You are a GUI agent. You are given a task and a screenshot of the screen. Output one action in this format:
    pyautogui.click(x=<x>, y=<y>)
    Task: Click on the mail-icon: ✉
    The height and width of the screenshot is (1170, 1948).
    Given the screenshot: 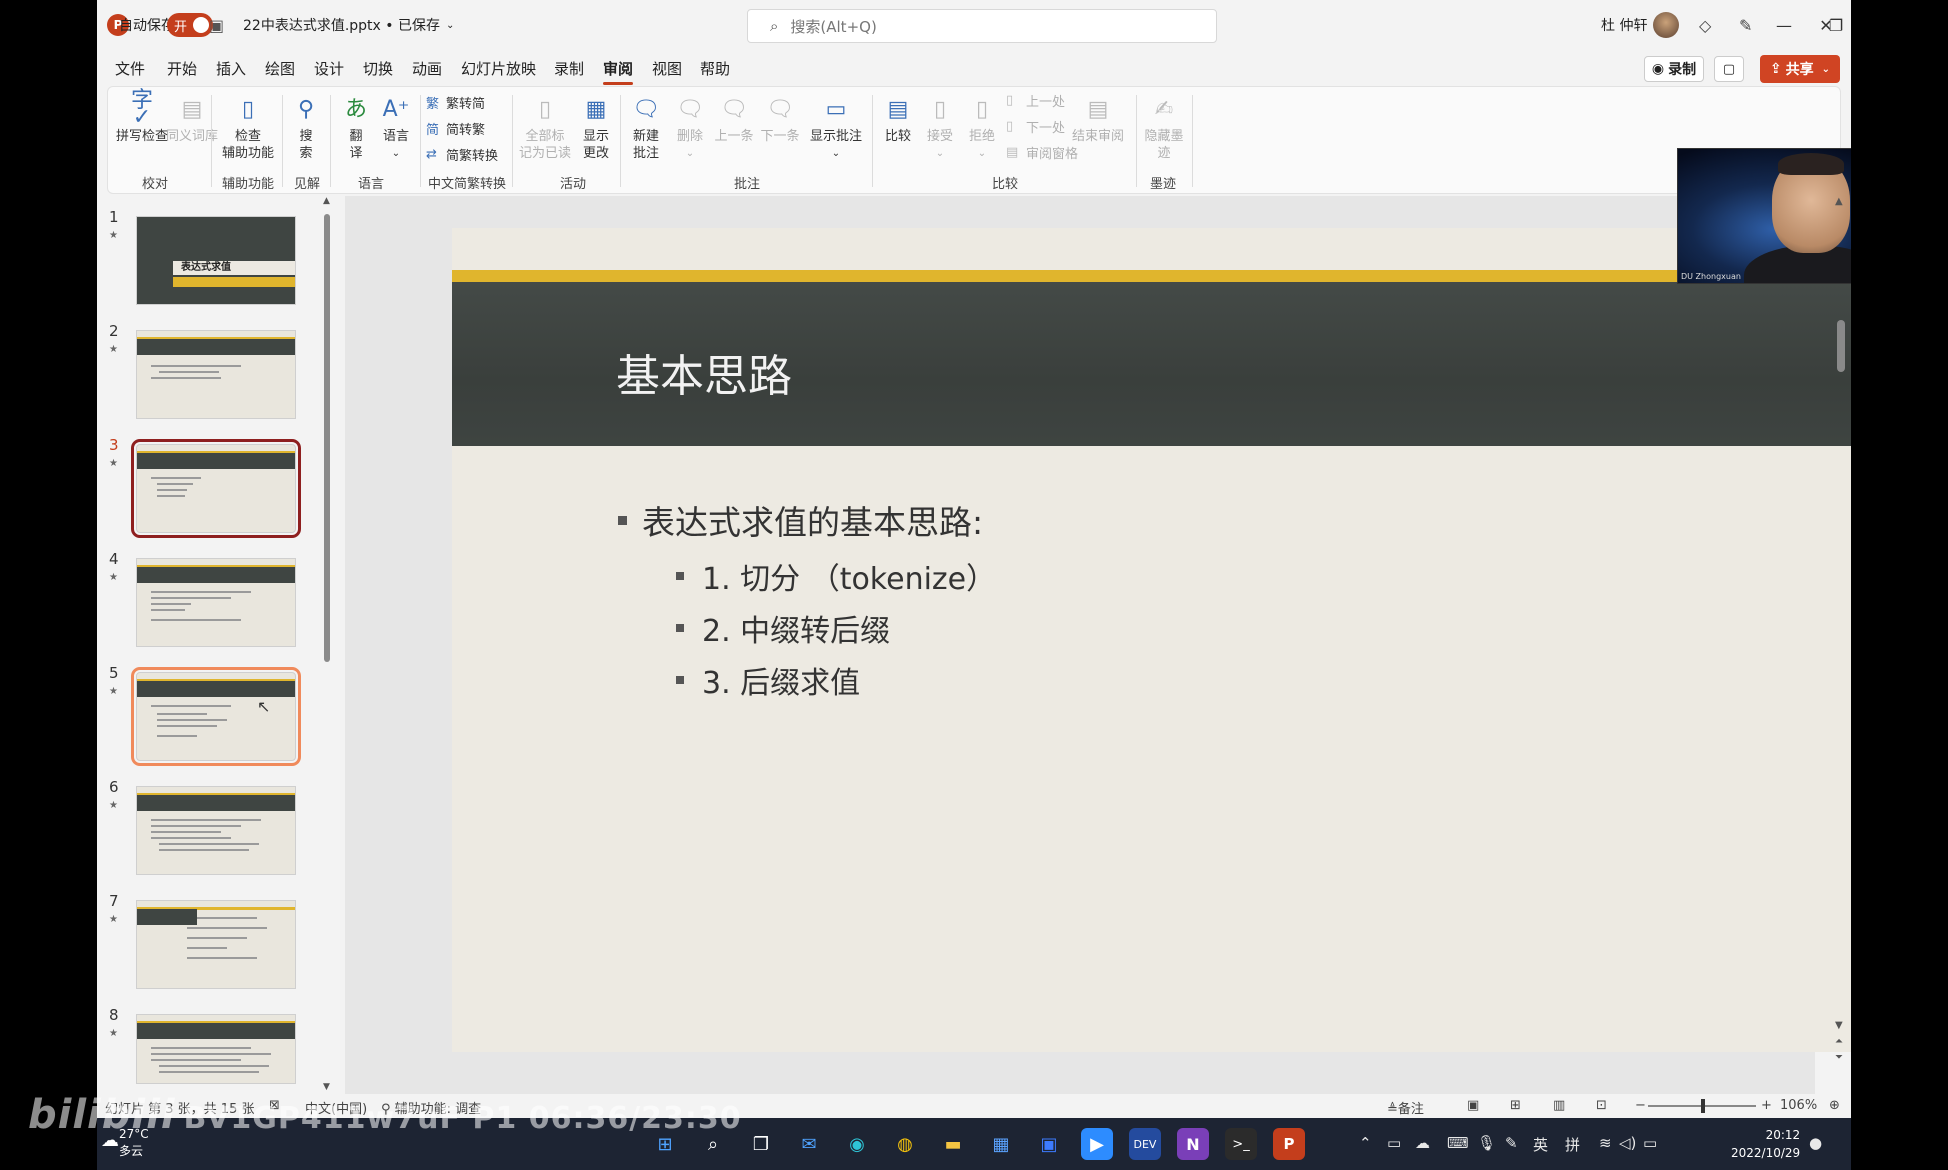 What is the action you would take?
    pyautogui.click(x=809, y=1144)
    